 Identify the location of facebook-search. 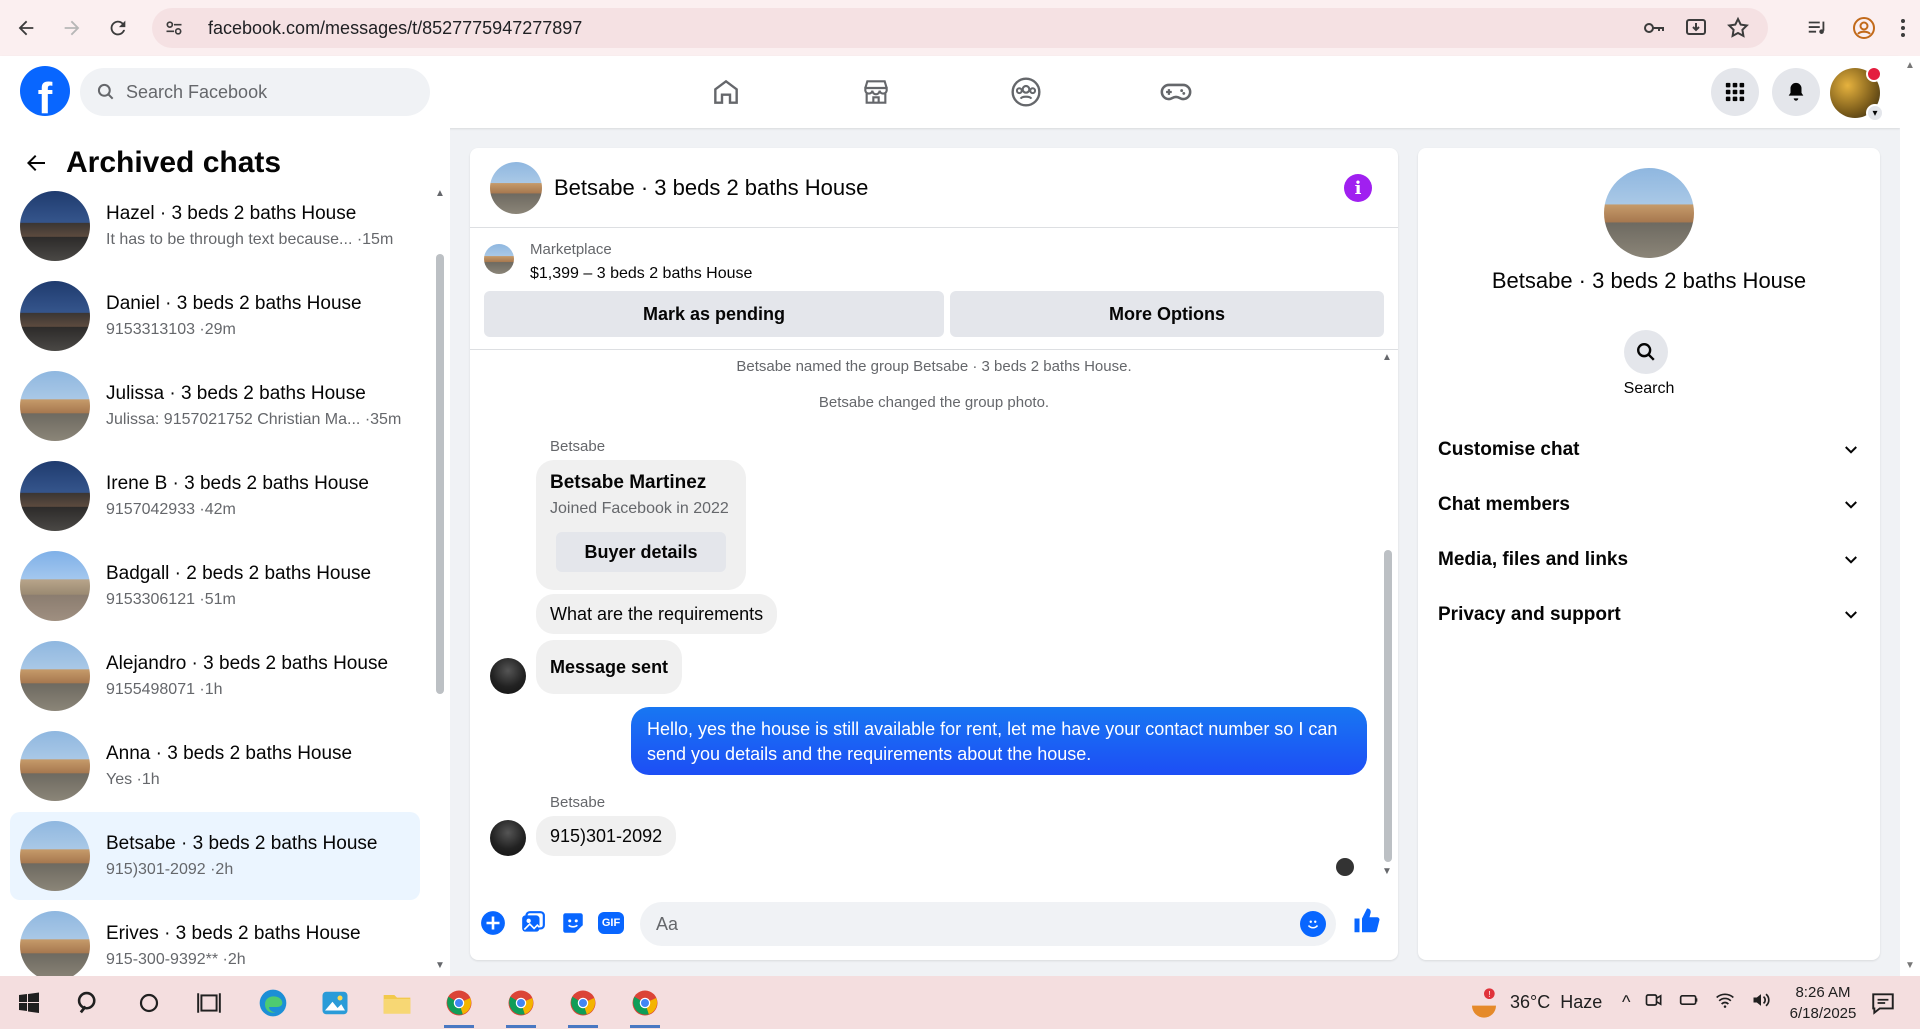
(255, 92).